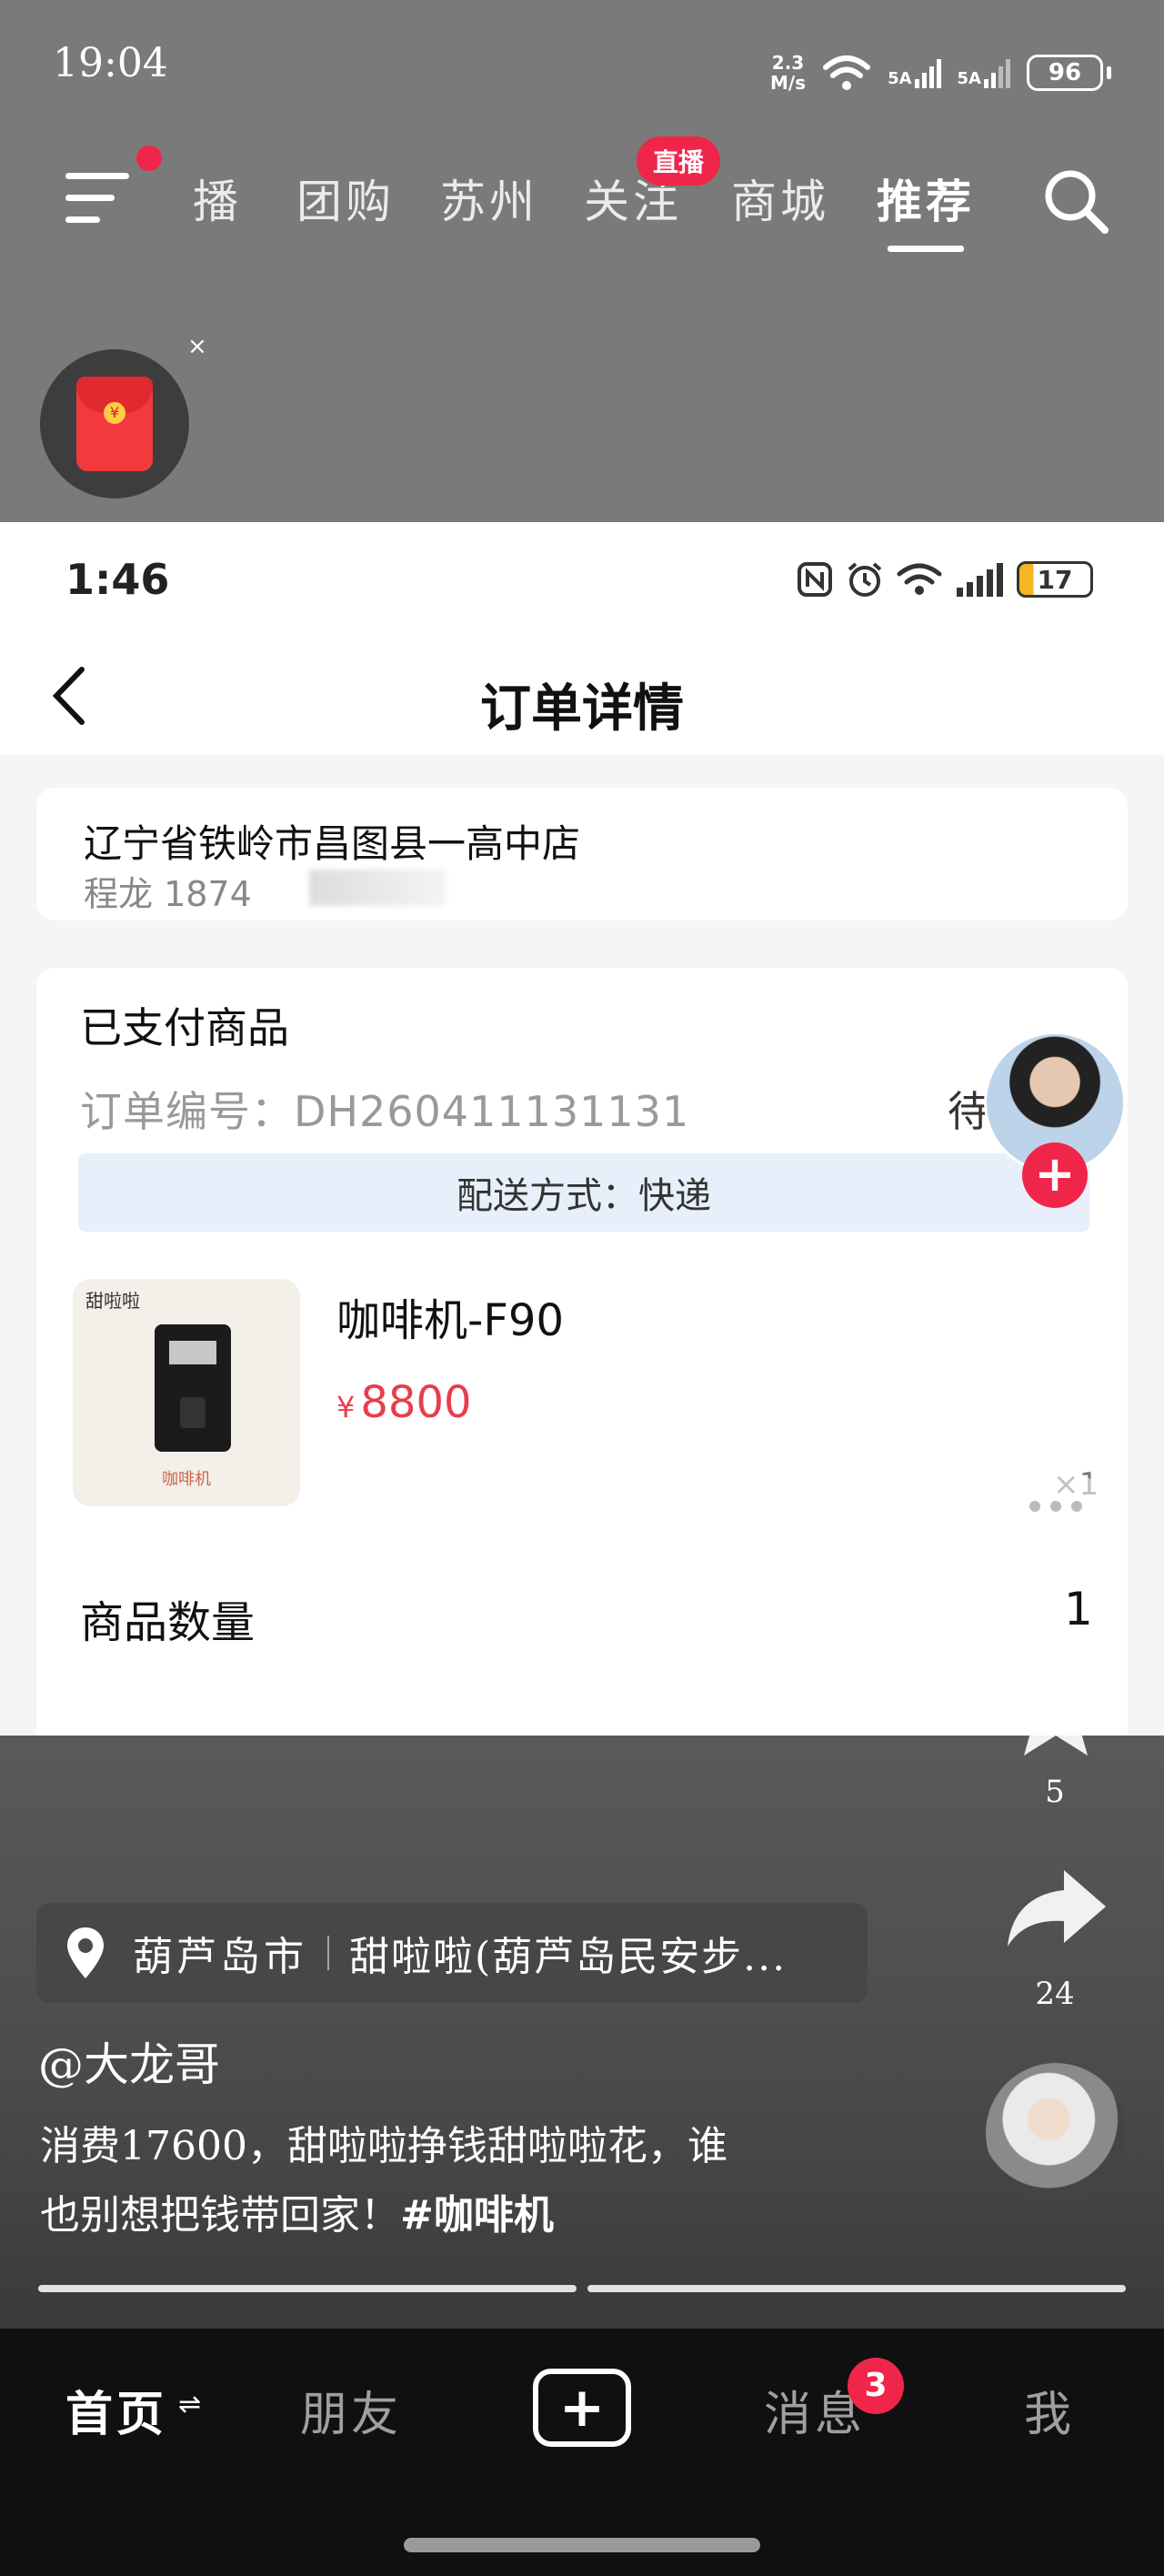 This screenshot has width=1164, height=2576. What do you see at coordinates (492, 1111) in the screenshot?
I see `order-number-value: DH260411131131` at bounding box center [492, 1111].